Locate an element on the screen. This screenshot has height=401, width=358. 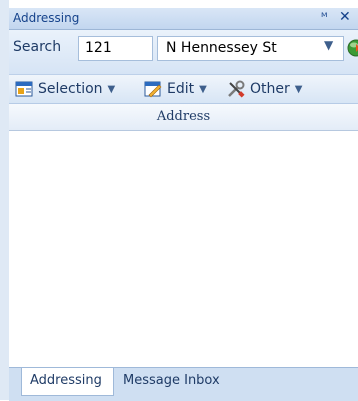
house-number-field: 121 is located at coordinates (115, 48).